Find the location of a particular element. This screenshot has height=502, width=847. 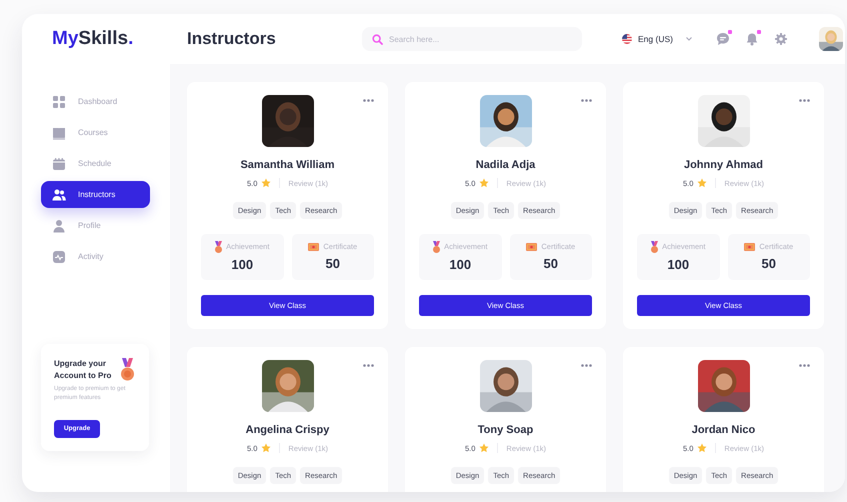

flag-icon is located at coordinates (627, 39).